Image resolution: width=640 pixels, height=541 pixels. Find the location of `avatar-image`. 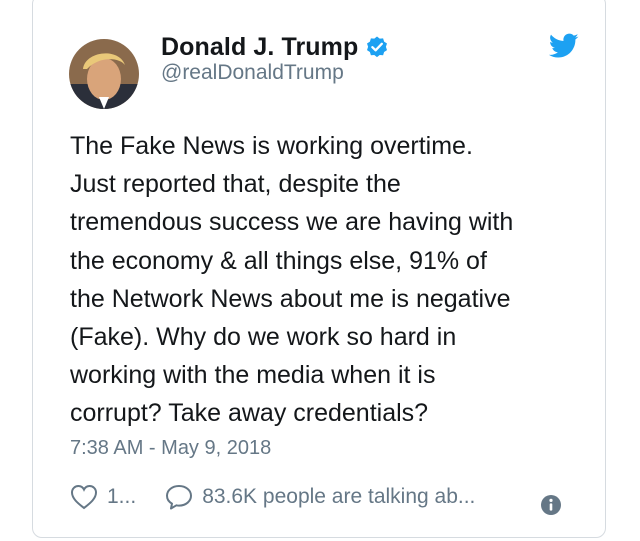

avatar-image is located at coordinates (104, 74).